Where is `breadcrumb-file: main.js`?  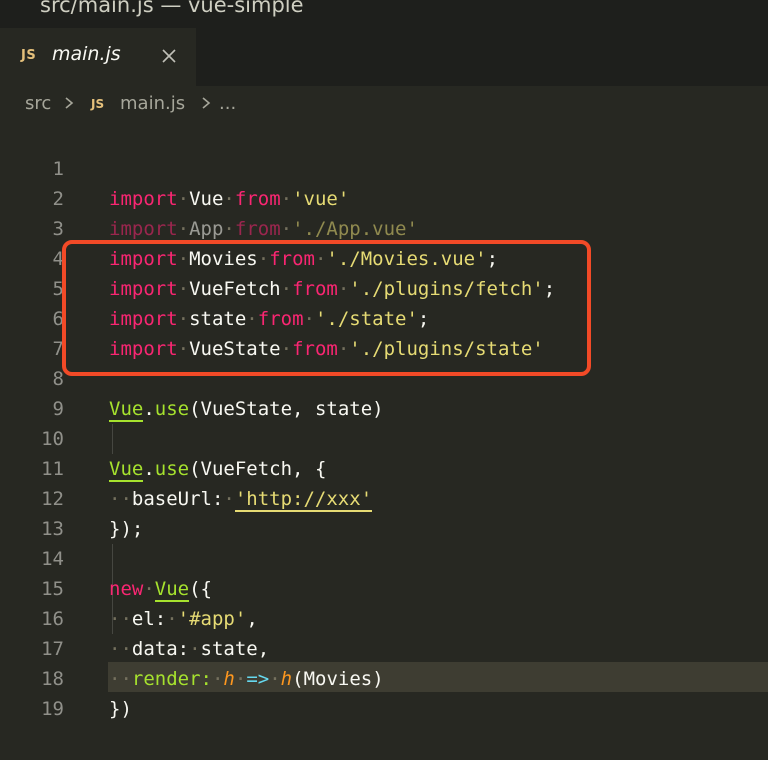
breadcrumb-file: main.js is located at coordinates (152, 103).